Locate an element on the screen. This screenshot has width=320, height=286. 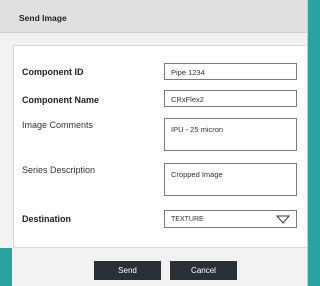
cancel-button: Cancel is located at coordinates (203, 270).